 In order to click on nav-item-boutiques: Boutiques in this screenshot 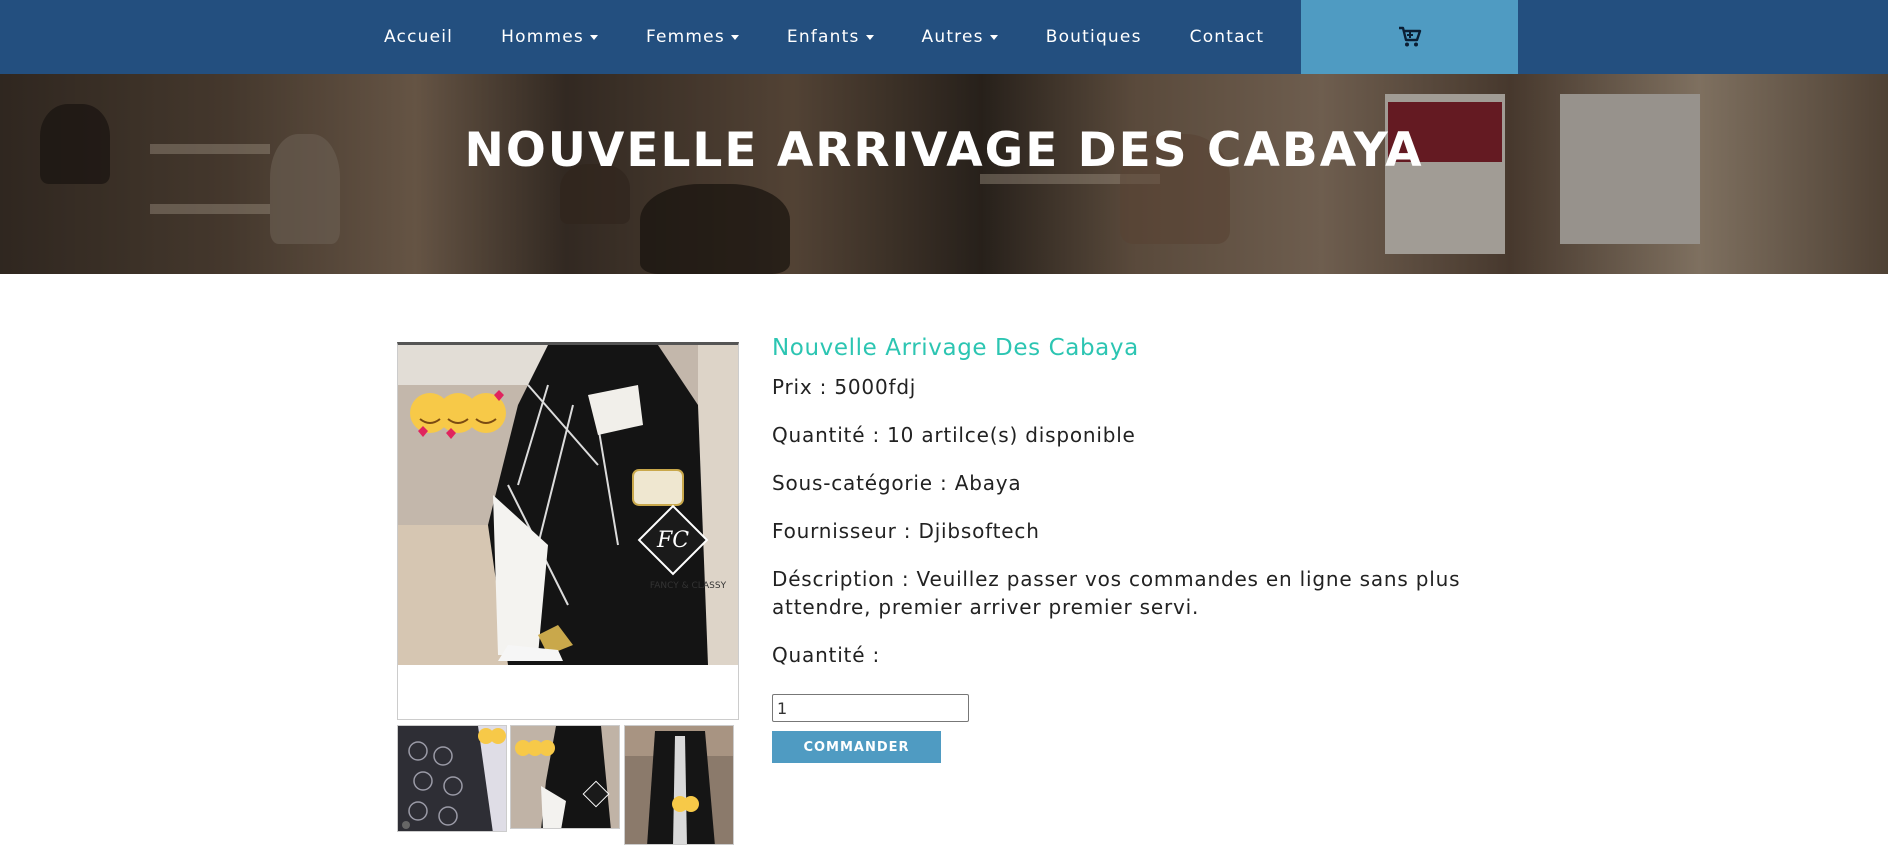, I will do `click(1094, 37)`.